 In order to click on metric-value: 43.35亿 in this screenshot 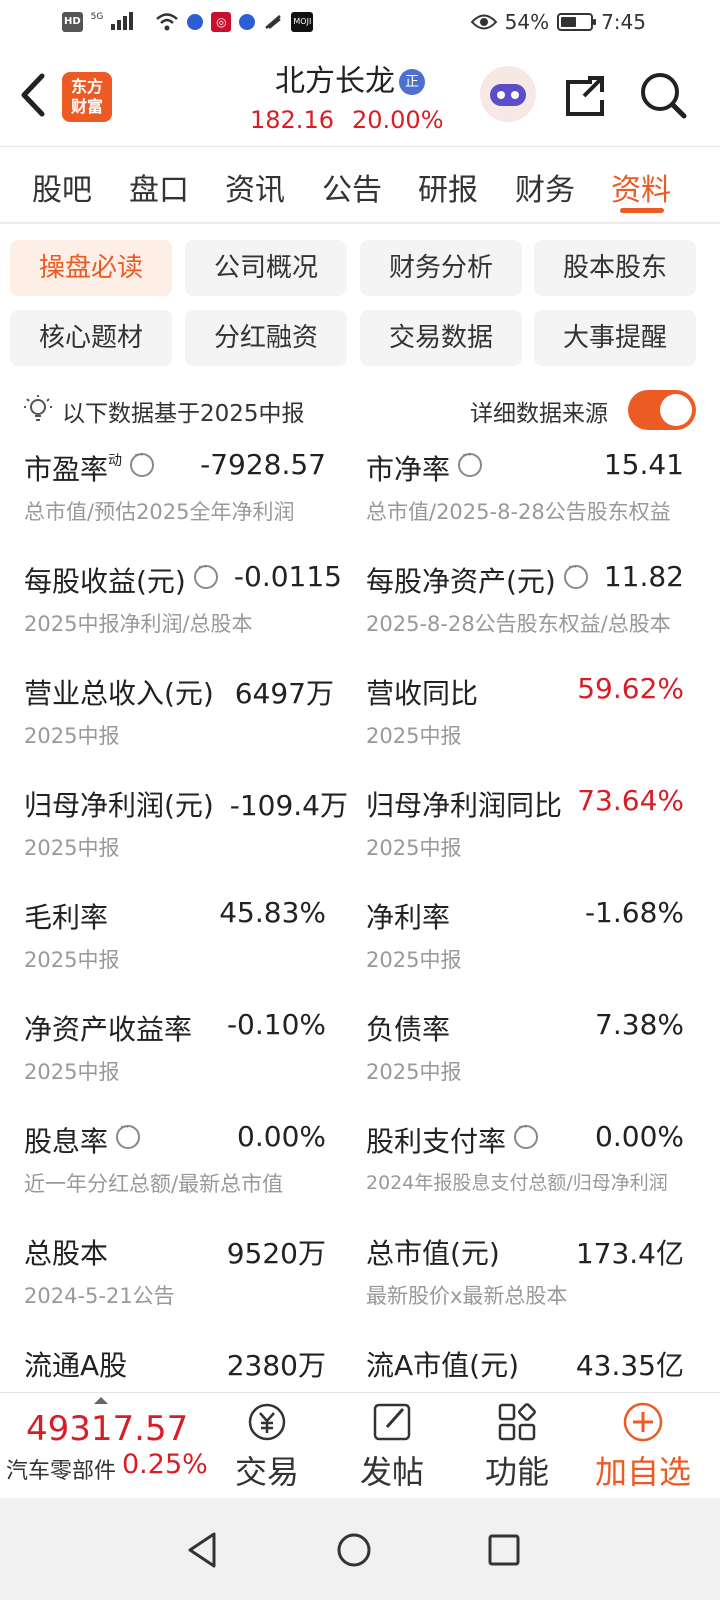, I will do `click(629, 1365)`.